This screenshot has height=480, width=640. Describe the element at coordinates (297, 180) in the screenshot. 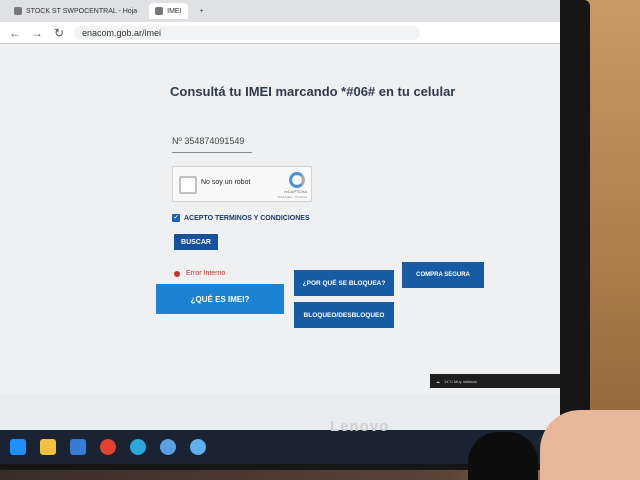

I see `recaptcha-icon` at that location.